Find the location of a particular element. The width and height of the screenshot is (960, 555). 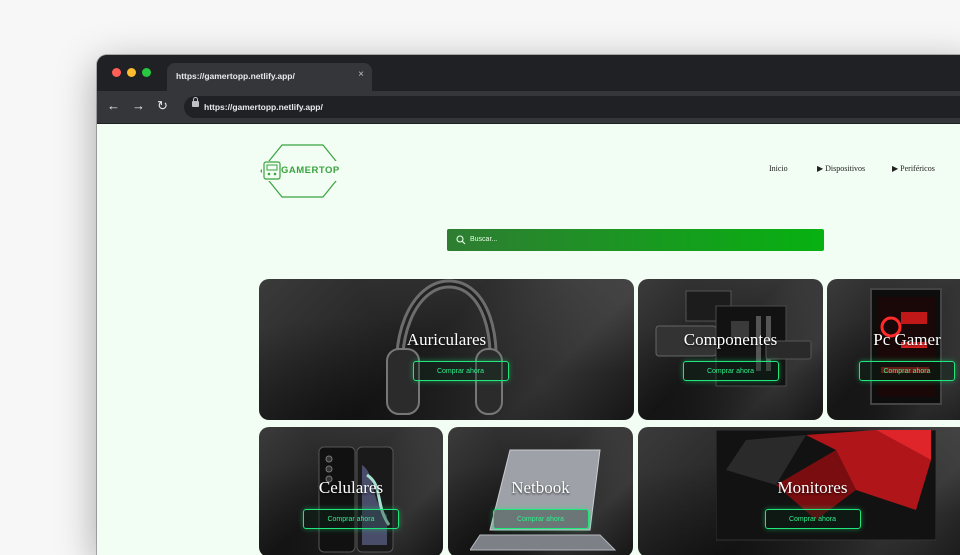

browser-toolbar: ← → ↻ https://gamertopp.netlify.app/ is located at coordinates (528, 107).